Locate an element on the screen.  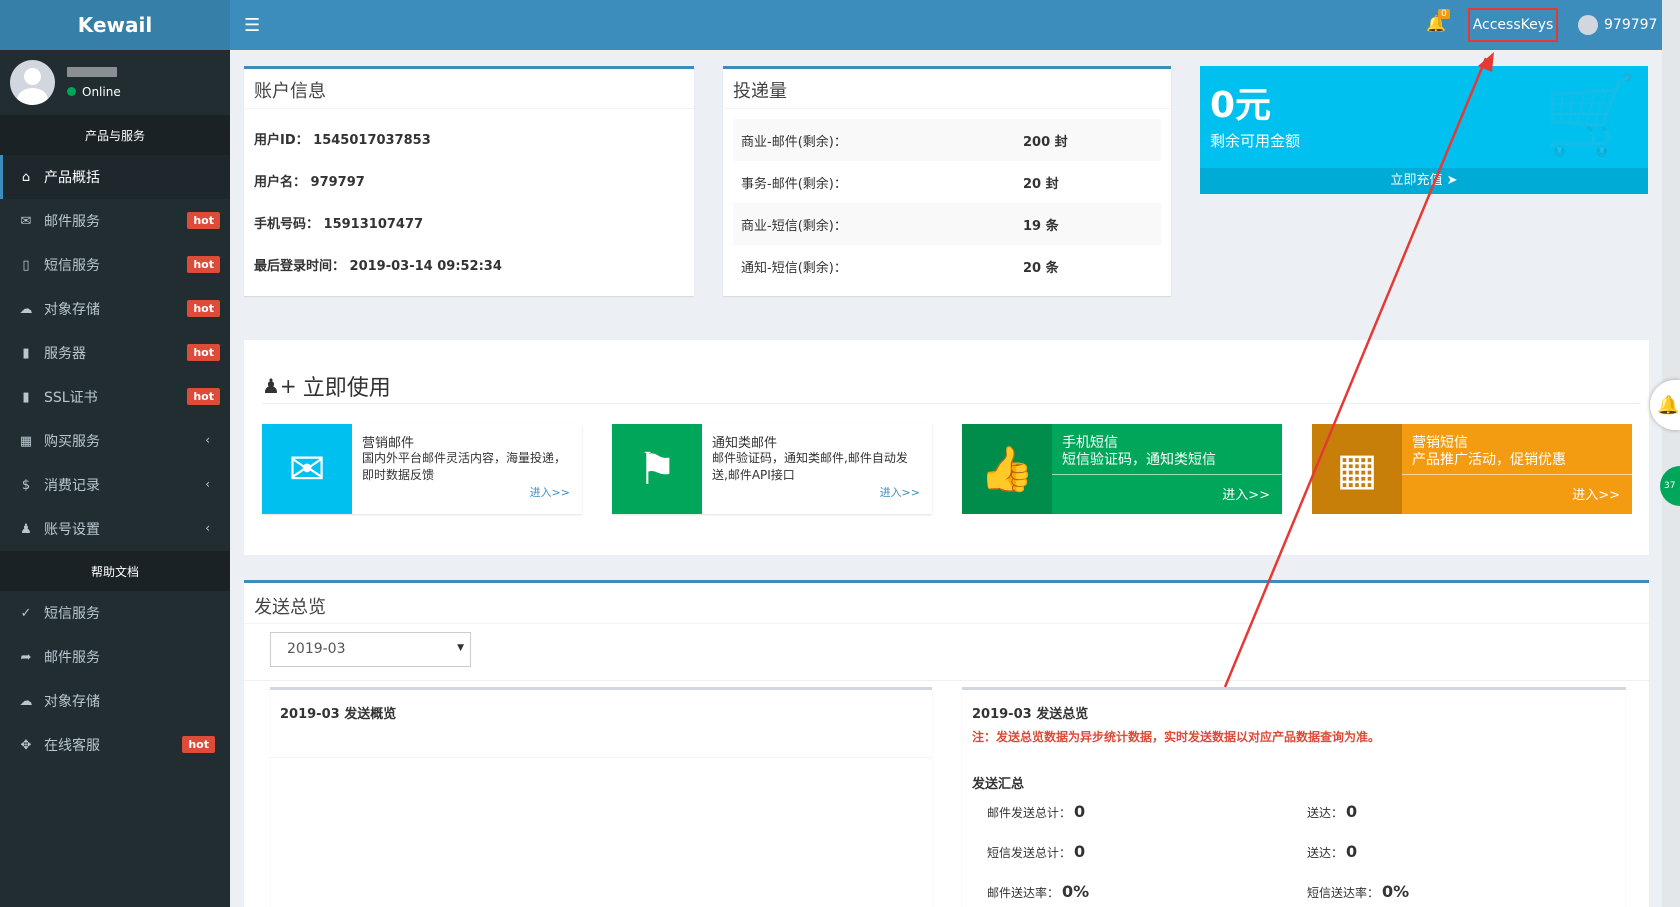
delivery-row: 事务-邮件(剩余)： 20 封 is located at coordinates (947, 182).